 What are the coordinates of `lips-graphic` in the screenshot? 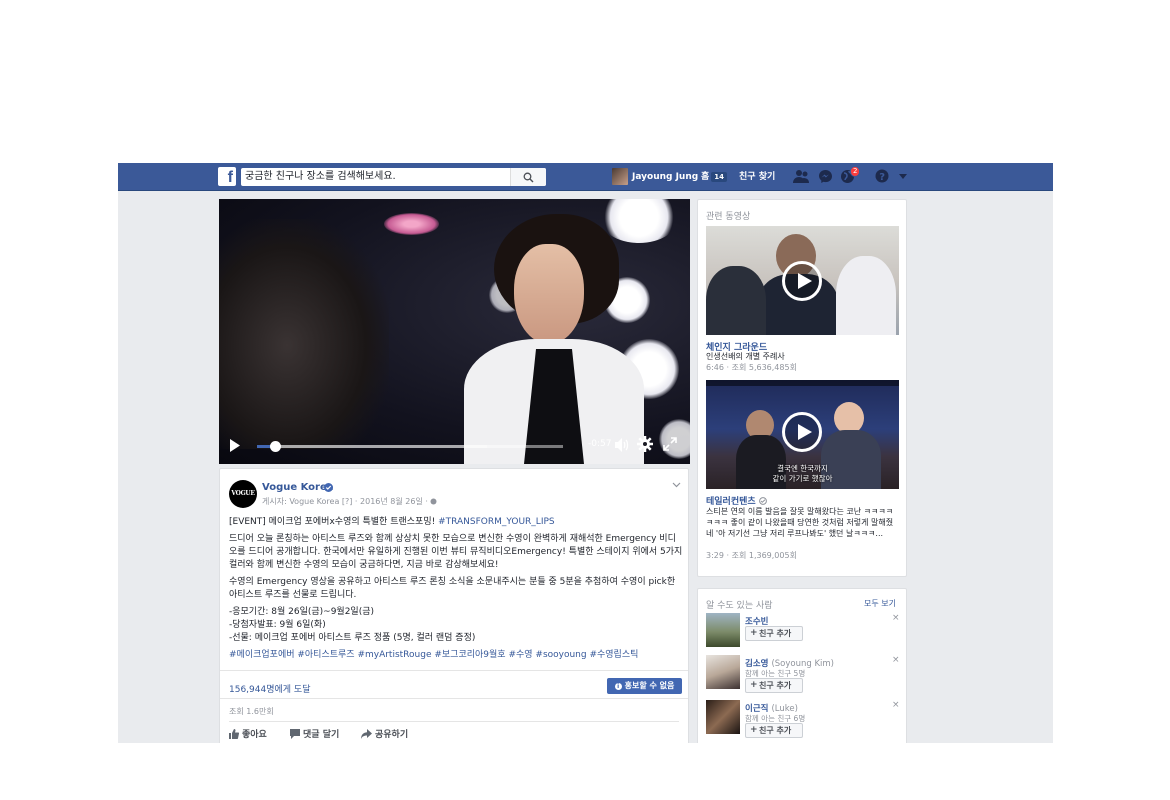 It's located at (411, 224).